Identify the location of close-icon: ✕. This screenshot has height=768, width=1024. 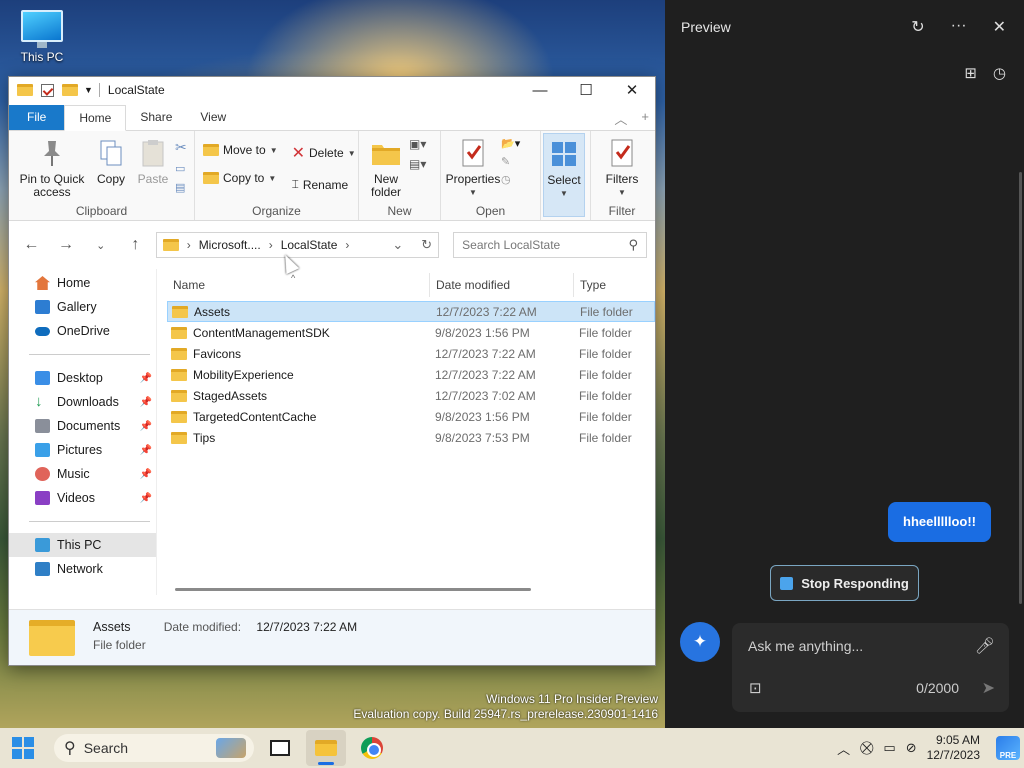
(999, 27).